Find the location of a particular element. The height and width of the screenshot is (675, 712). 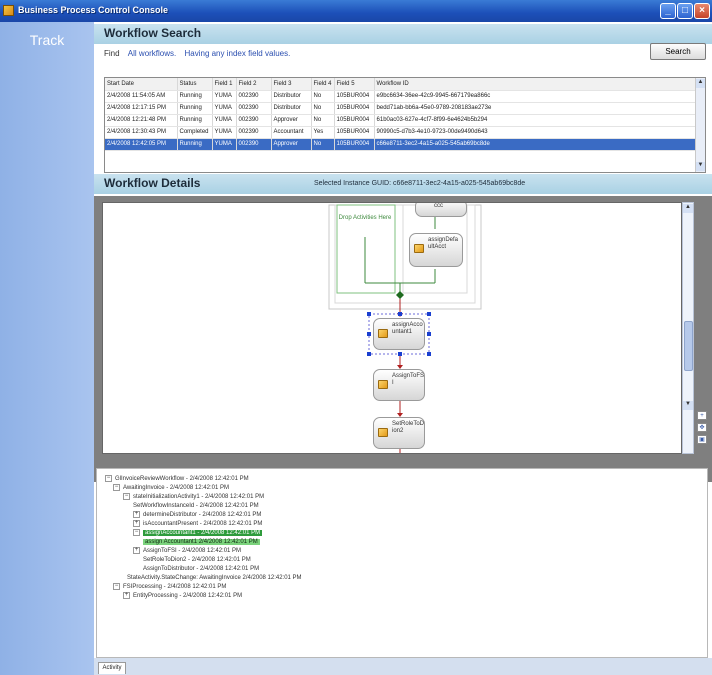

activity-set-role: SetRoleToD ion2 is located at coordinates (399, 433).